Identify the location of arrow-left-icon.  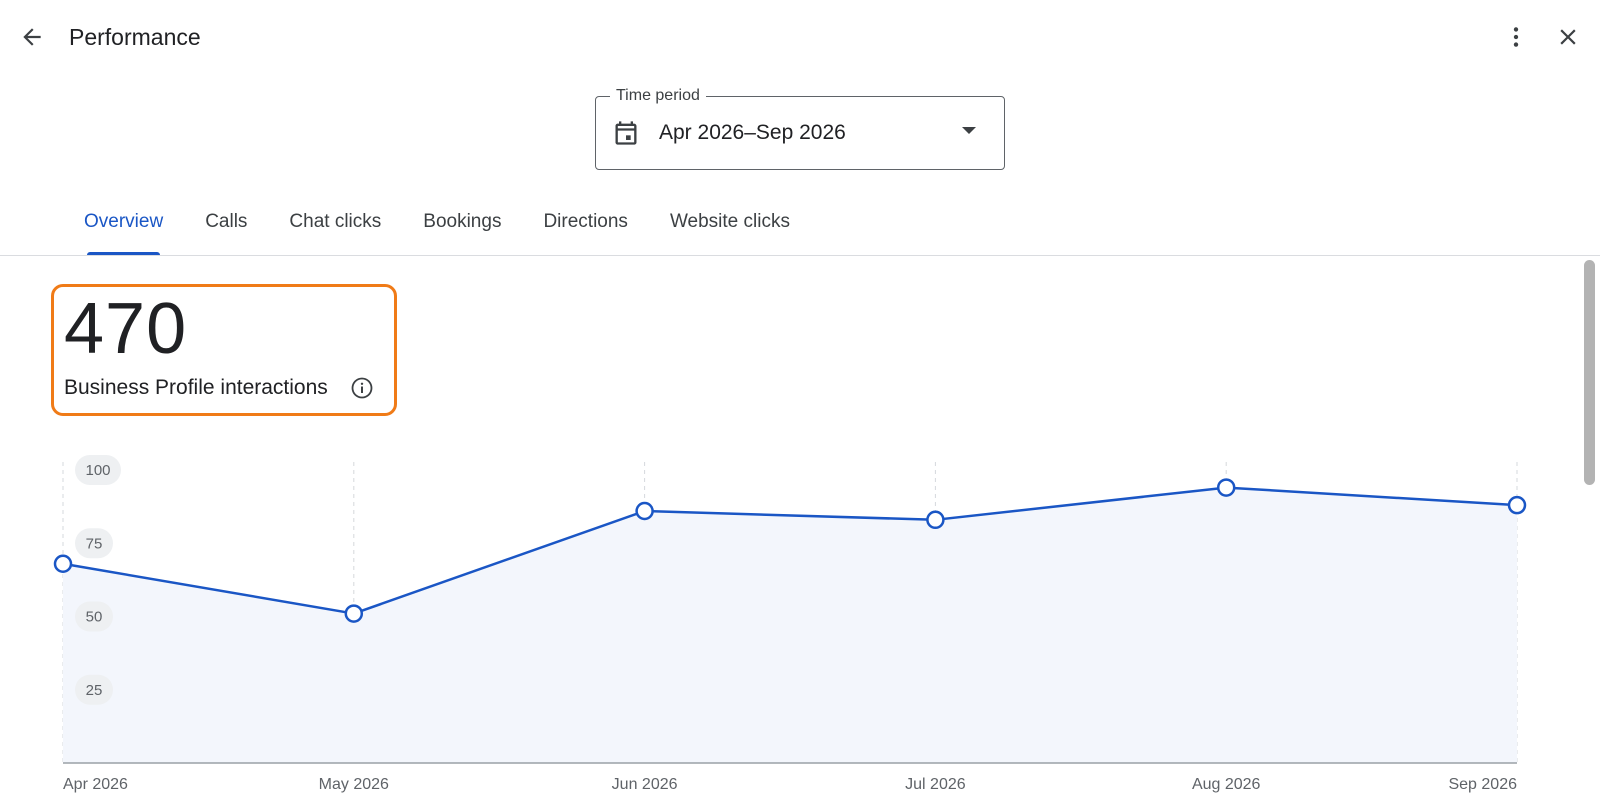
(32, 37).